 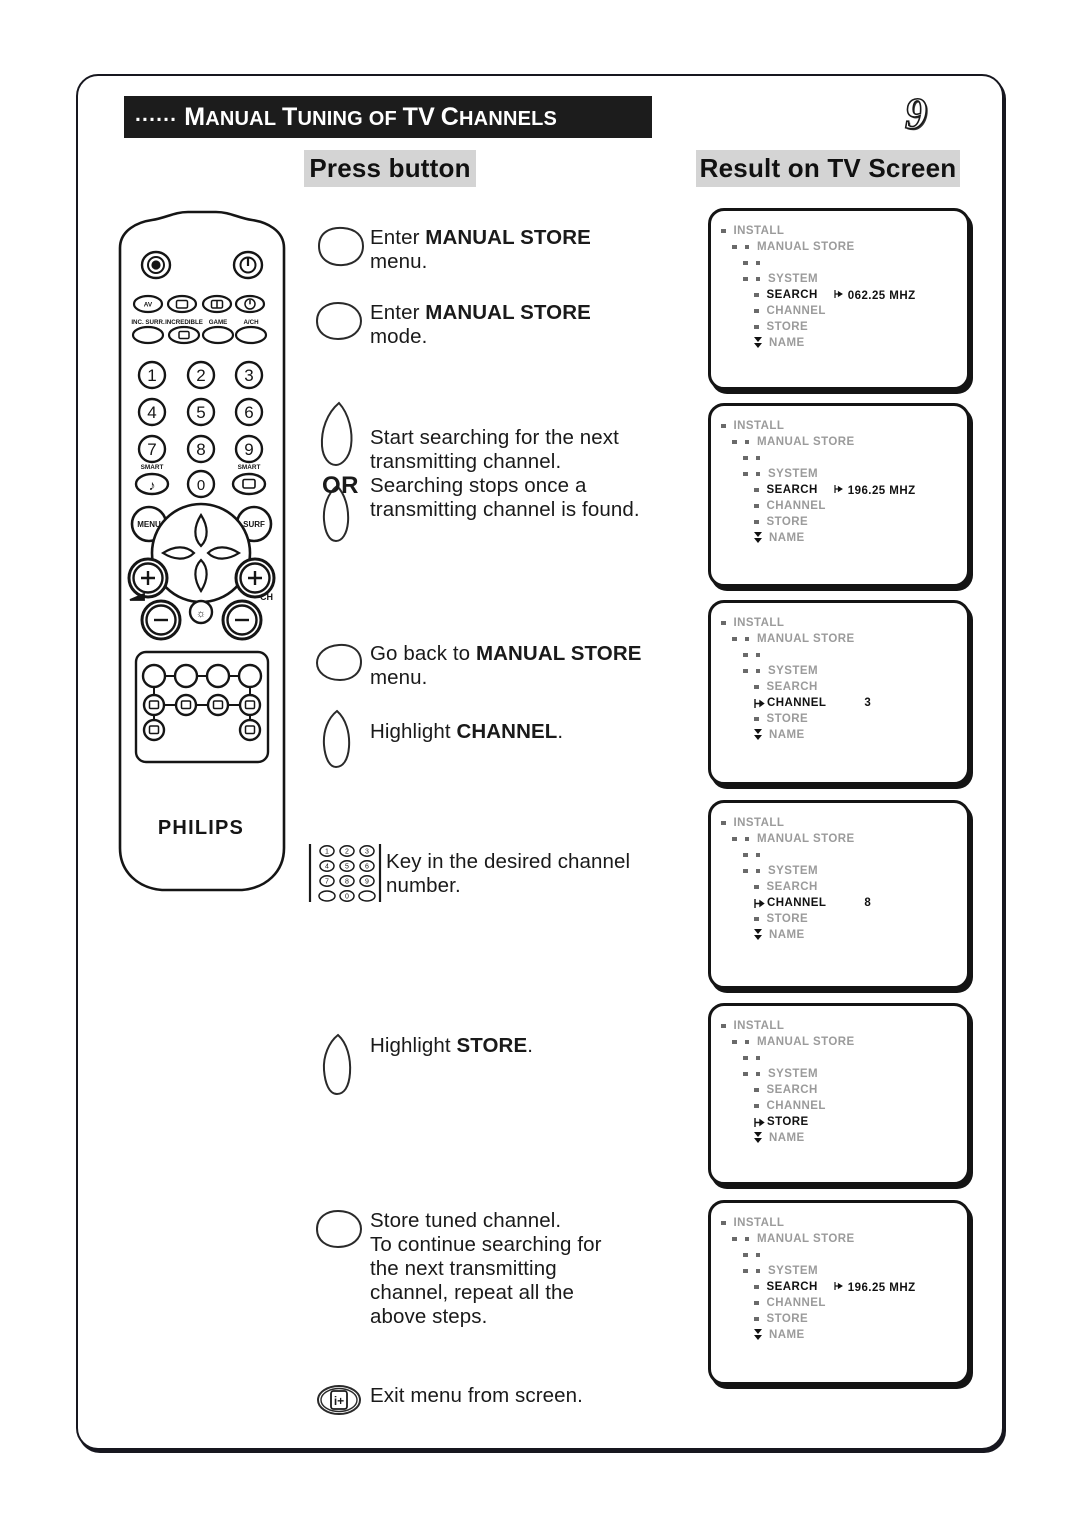 What do you see at coordinates (844, 1106) in the screenshot?
I see `tv-menu-row: CHANNEL` at bounding box center [844, 1106].